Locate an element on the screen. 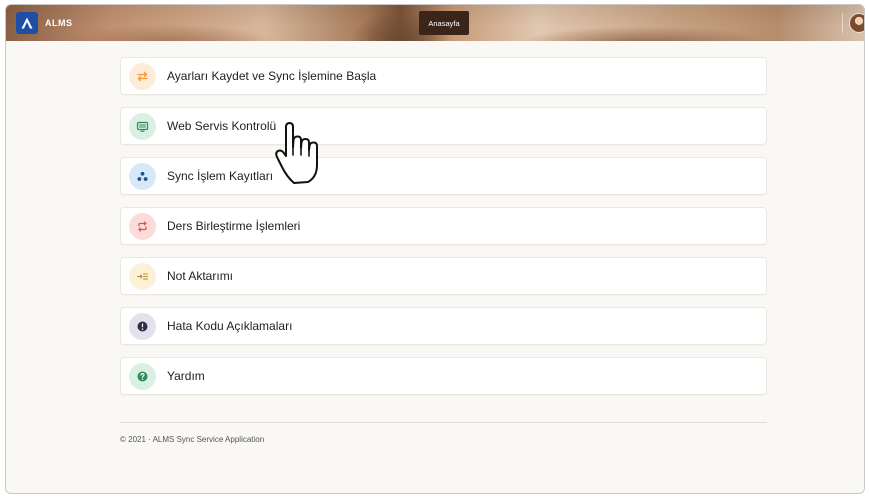 The height and width of the screenshot is (497, 869). brand-name: ALMS is located at coordinates (59, 23).